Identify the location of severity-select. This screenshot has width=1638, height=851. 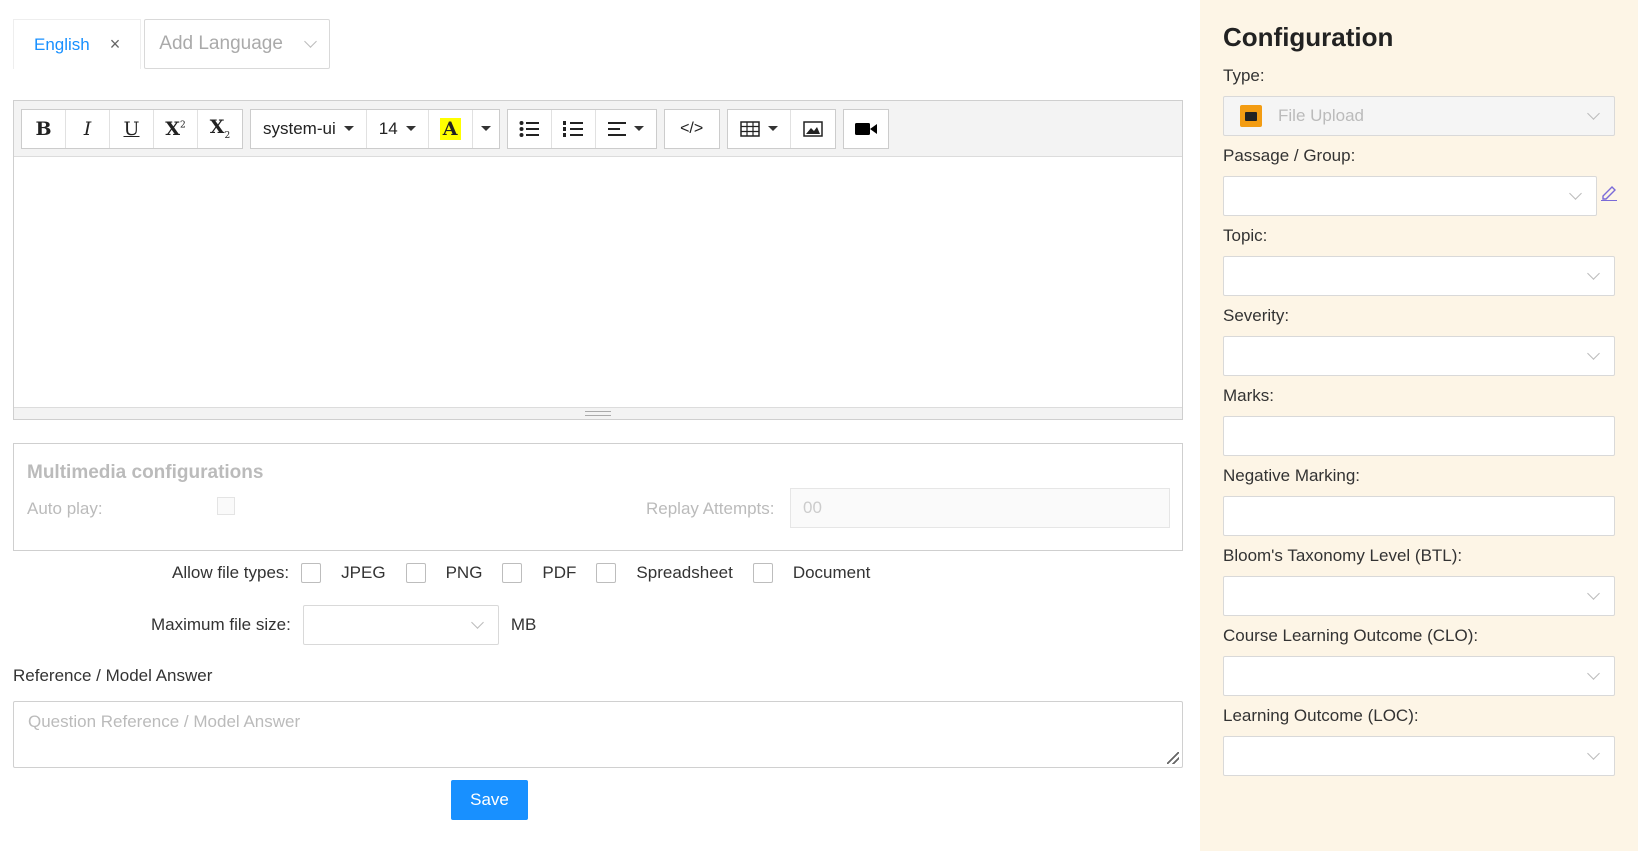
(1419, 356).